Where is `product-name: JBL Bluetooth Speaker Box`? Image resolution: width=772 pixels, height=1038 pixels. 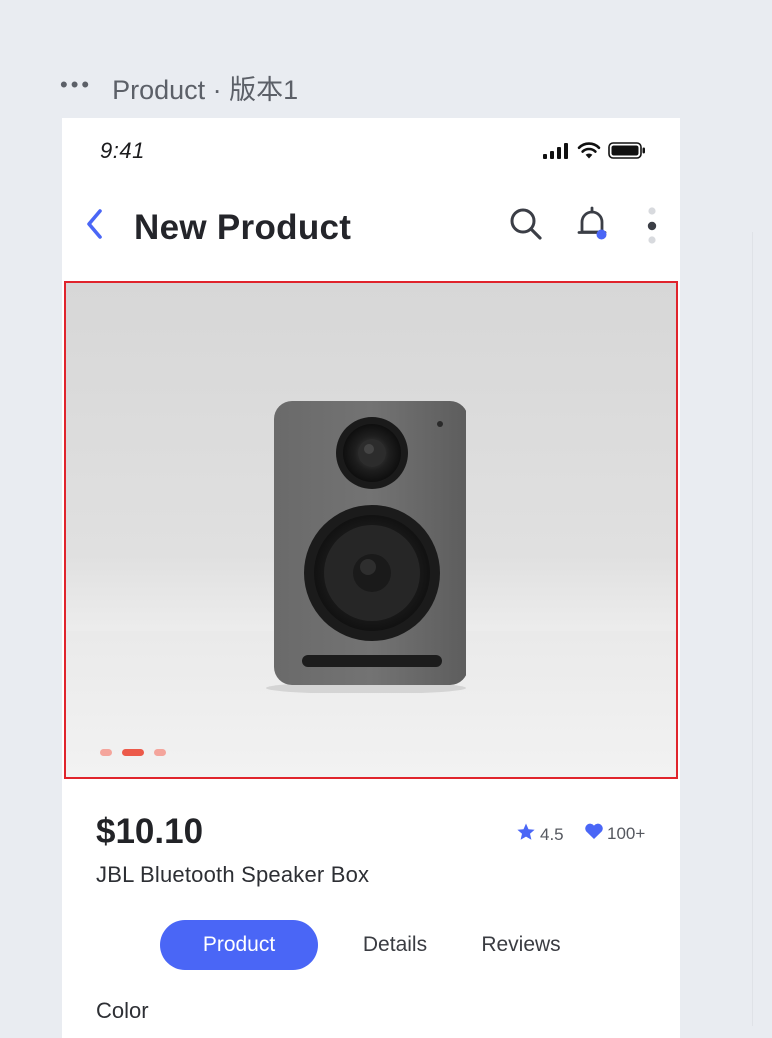
product-name: JBL Bluetooth Speaker Box is located at coordinates (233, 874).